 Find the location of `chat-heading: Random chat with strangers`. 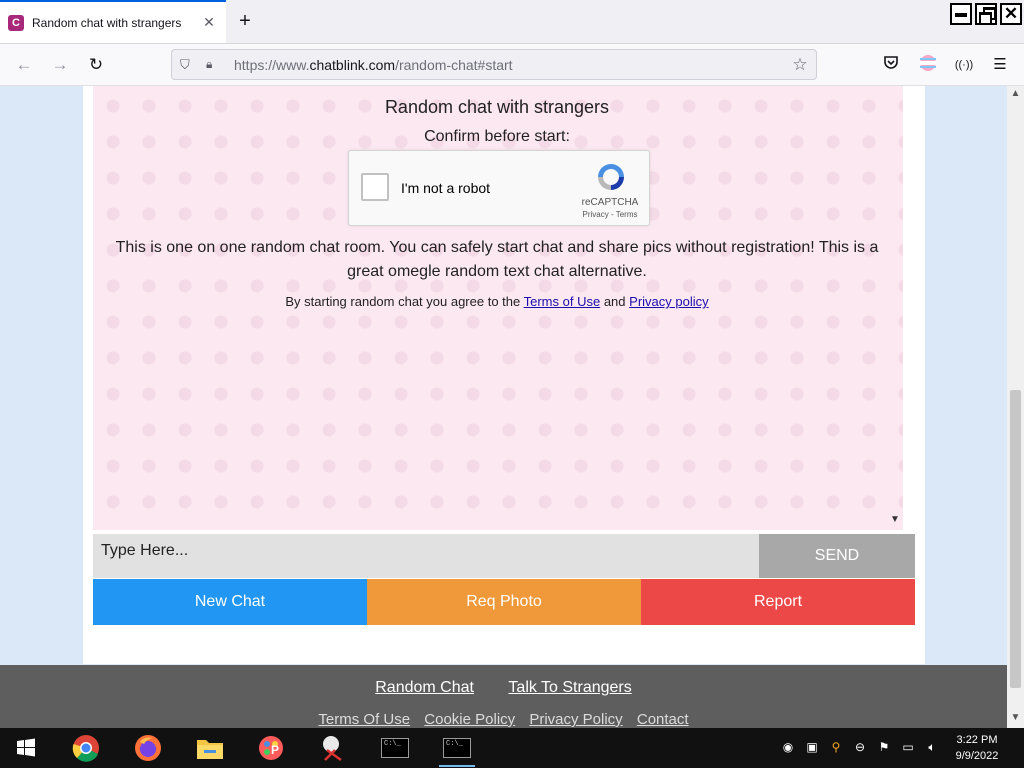

chat-heading: Random chat with strangers is located at coordinates (497, 107).